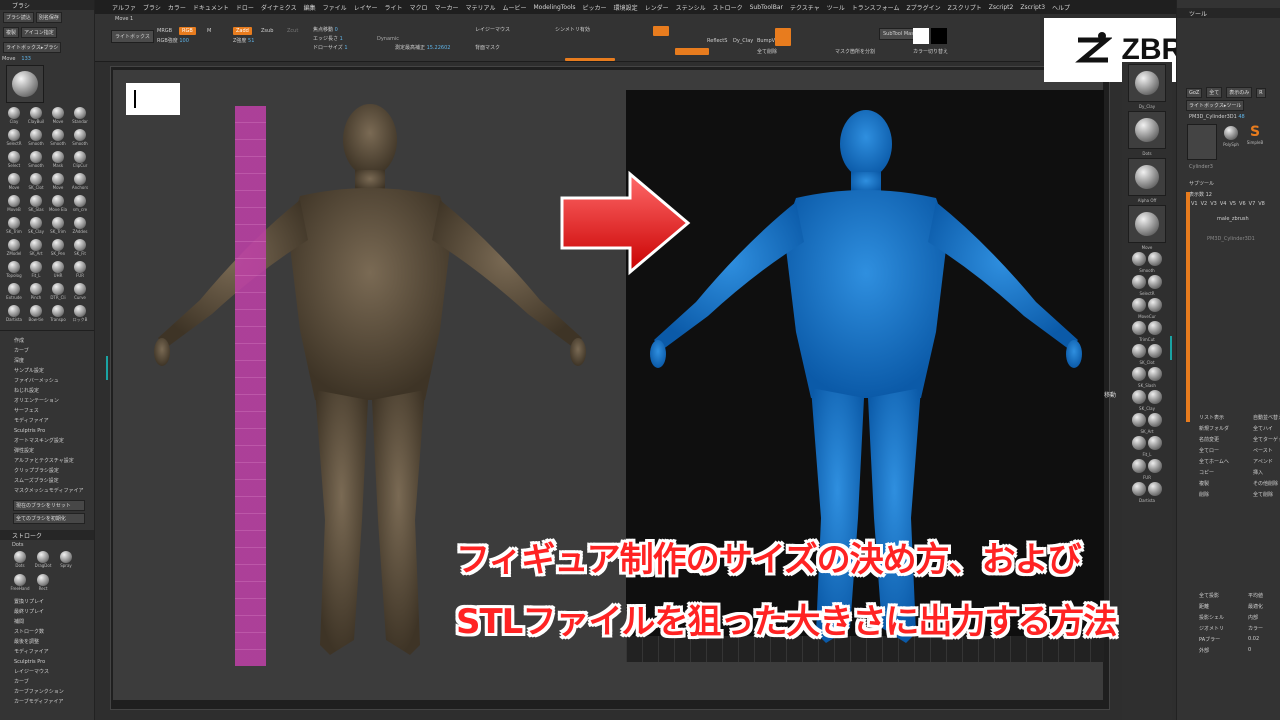  What do you see at coordinates (766, 7) in the screenshot?
I see `menu-item: SubToolBar` at bounding box center [766, 7].